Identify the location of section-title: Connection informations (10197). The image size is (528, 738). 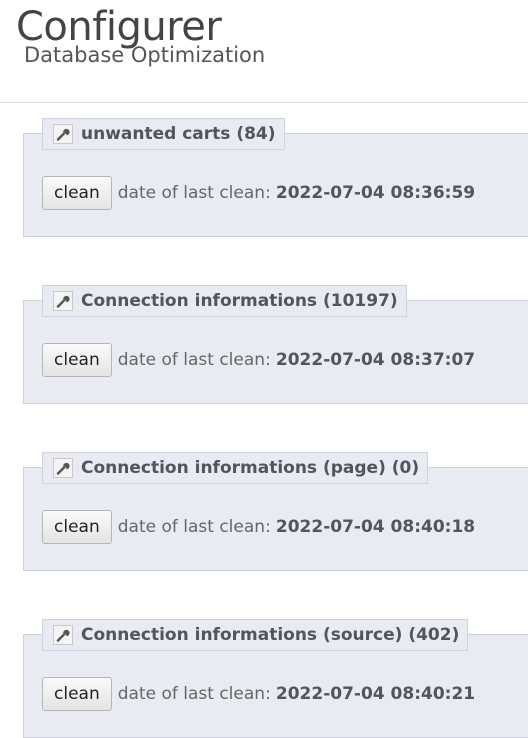
(239, 301).